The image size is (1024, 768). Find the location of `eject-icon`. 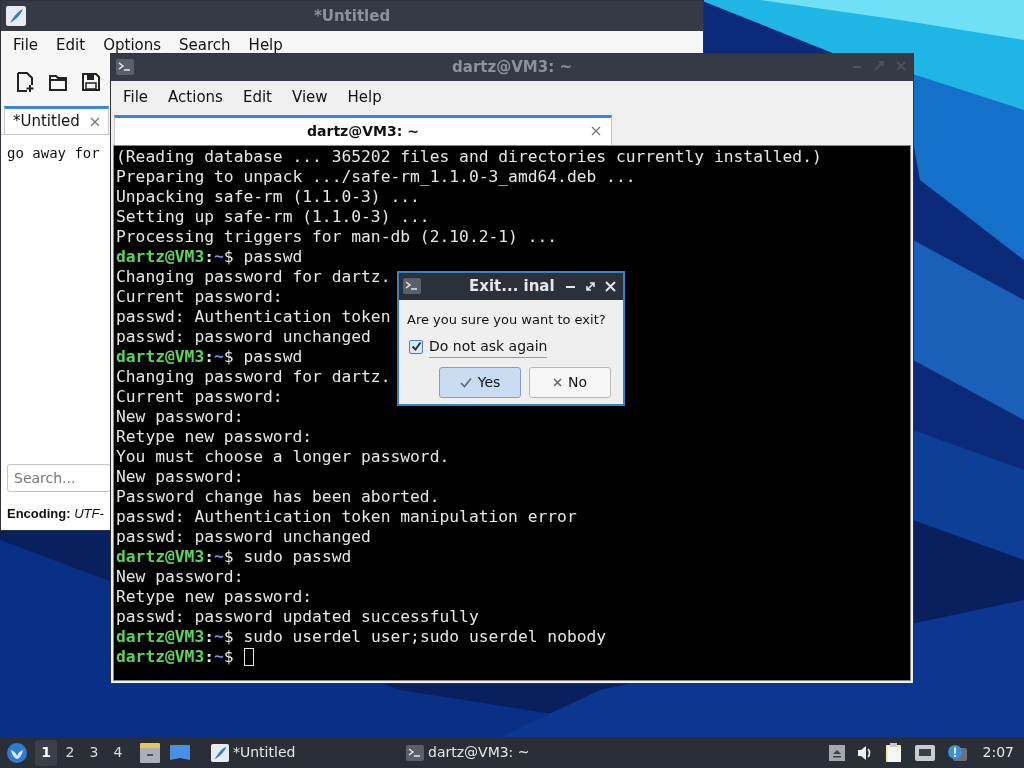

eject-icon is located at coordinates (836, 752).